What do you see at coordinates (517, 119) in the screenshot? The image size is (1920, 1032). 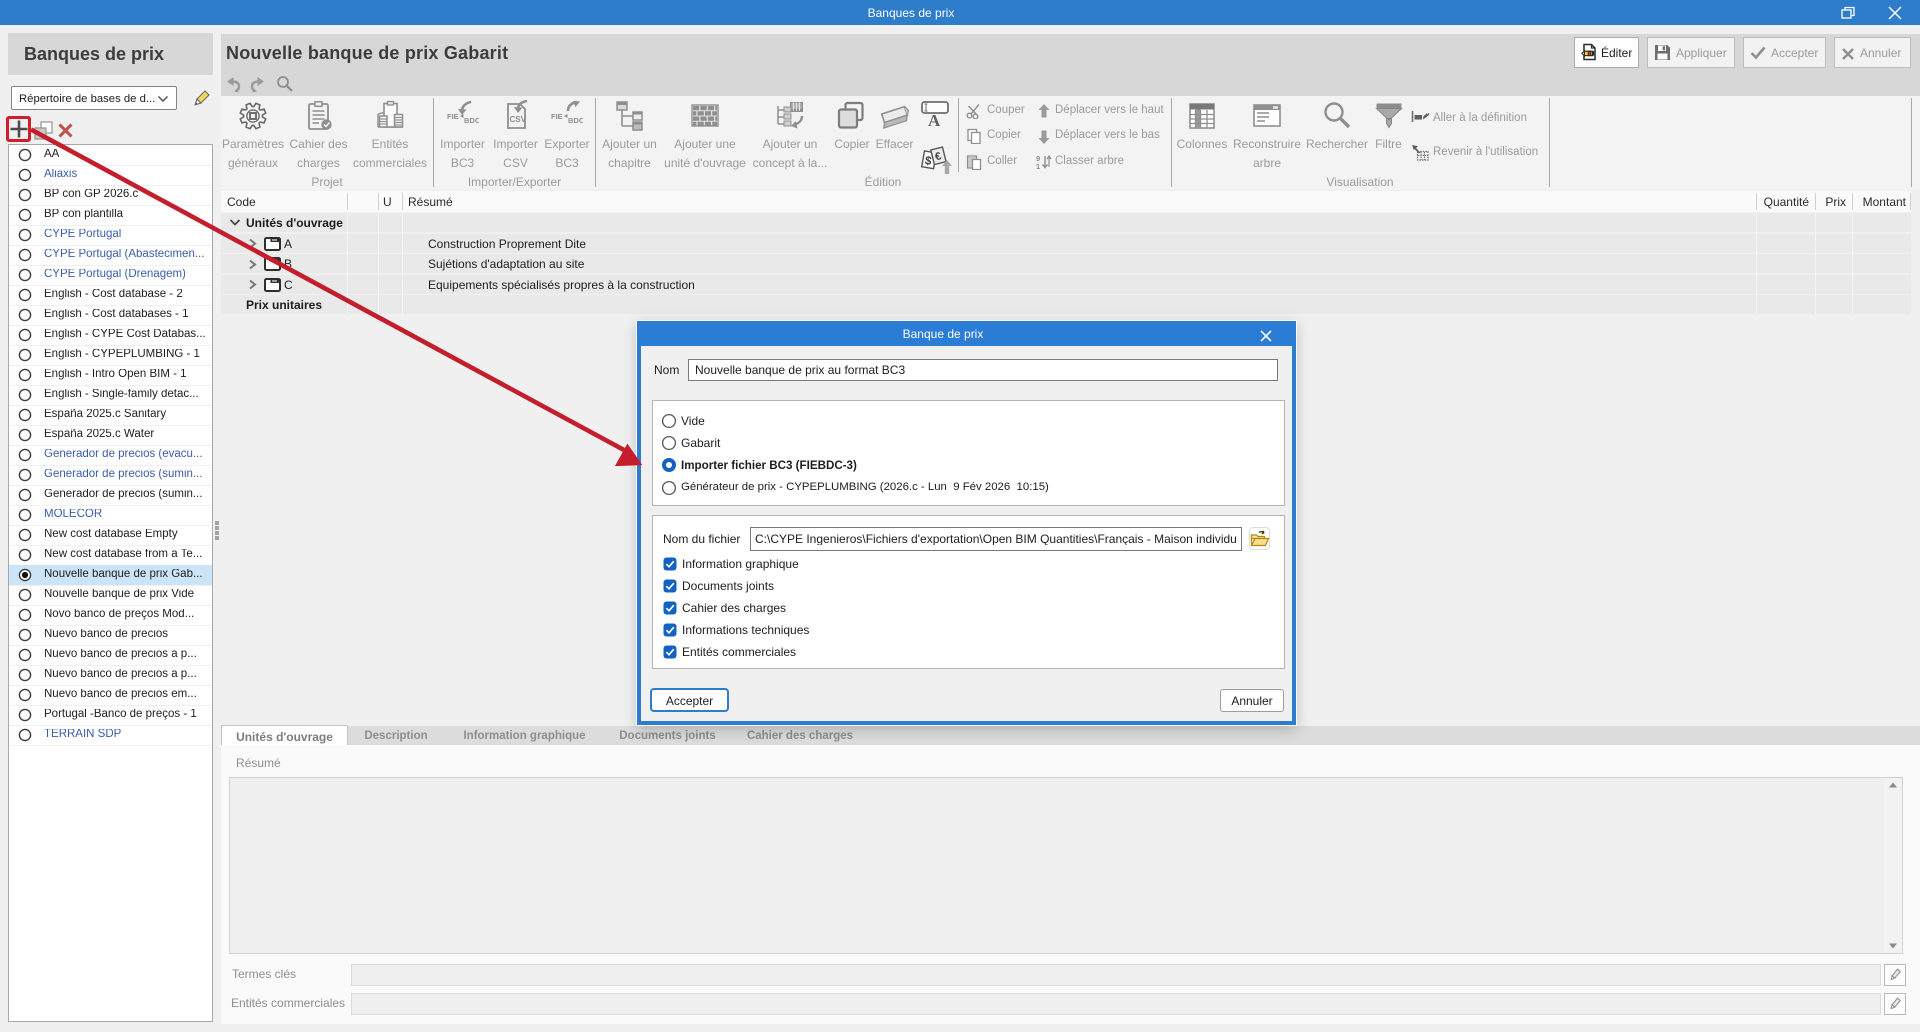 I see `svg-text: CSV` at bounding box center [517, 119].